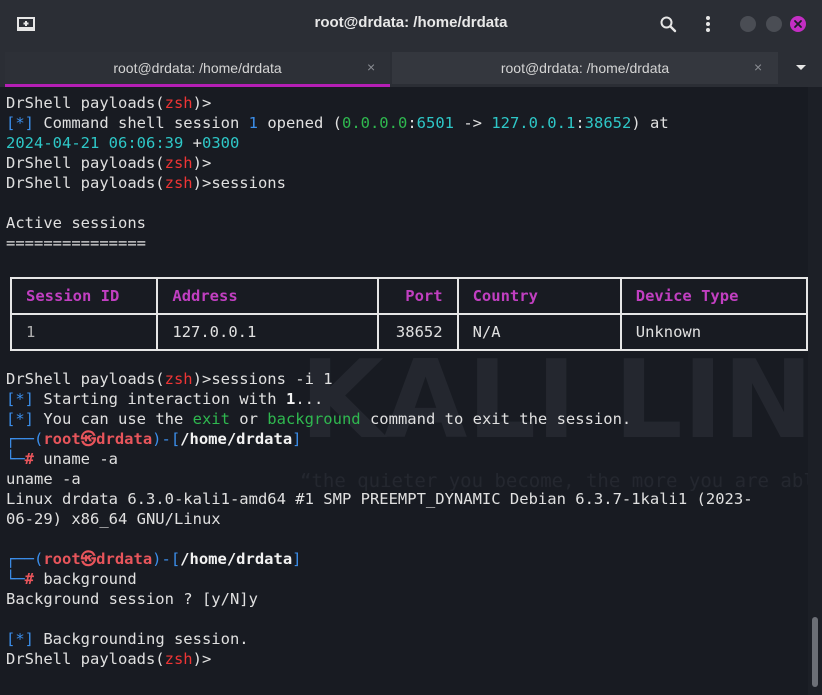 This screenshot has width=822, height=695. Describe the element at coordinates (141, 123) in the screenshot. I see `terminal-text: Command shell session` at that location.